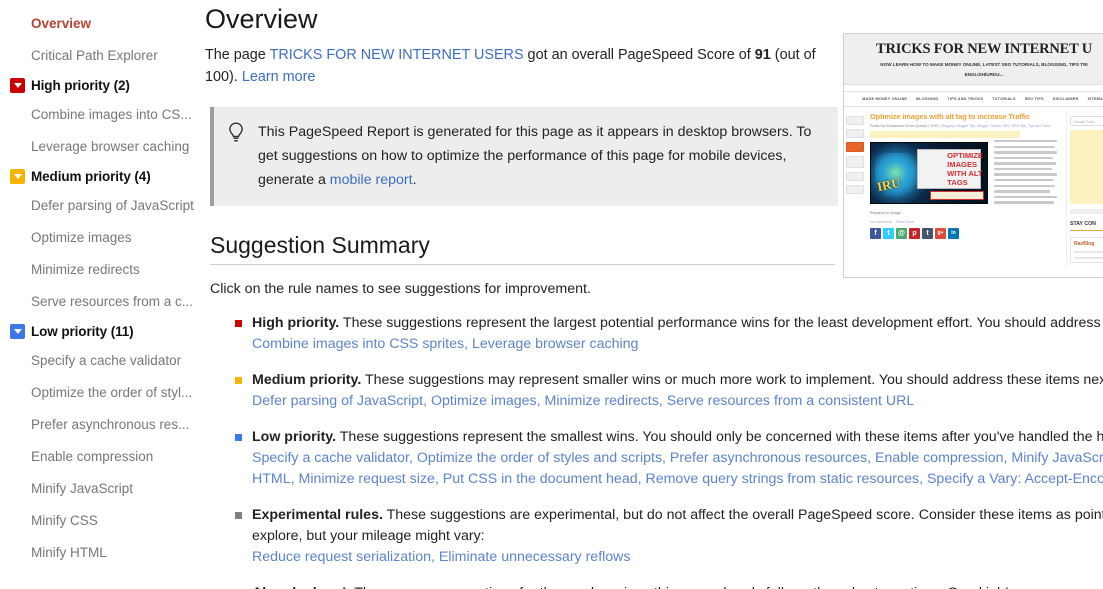 The width and height of the screenshot is (1103, 589). I want to click on mobile-report-link: mobile report, so click(371, 180).